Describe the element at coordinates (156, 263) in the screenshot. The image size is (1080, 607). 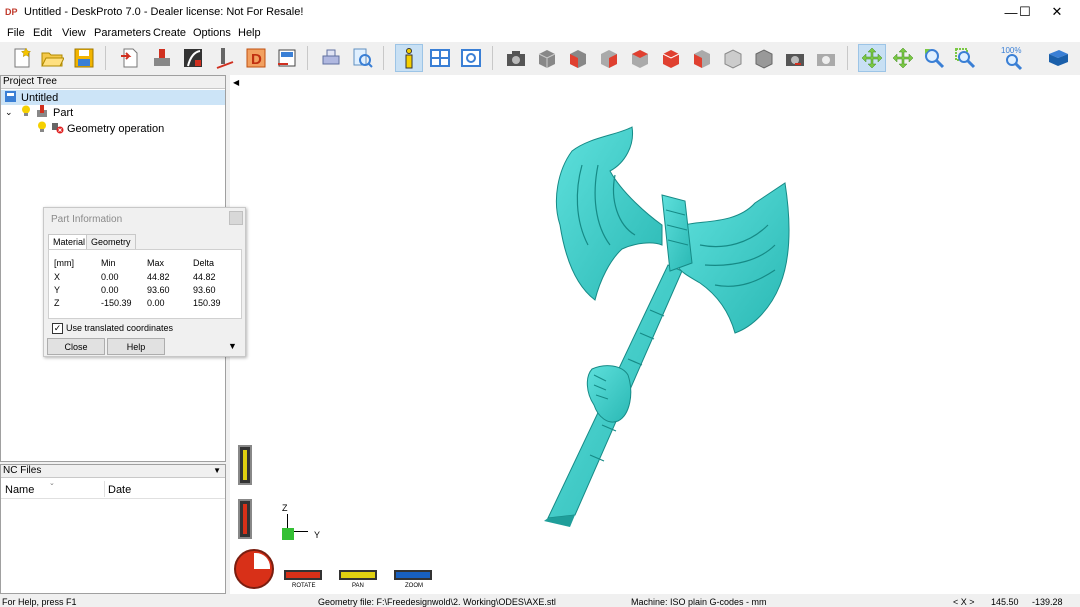
I see `table-header-max: Max` at that location.